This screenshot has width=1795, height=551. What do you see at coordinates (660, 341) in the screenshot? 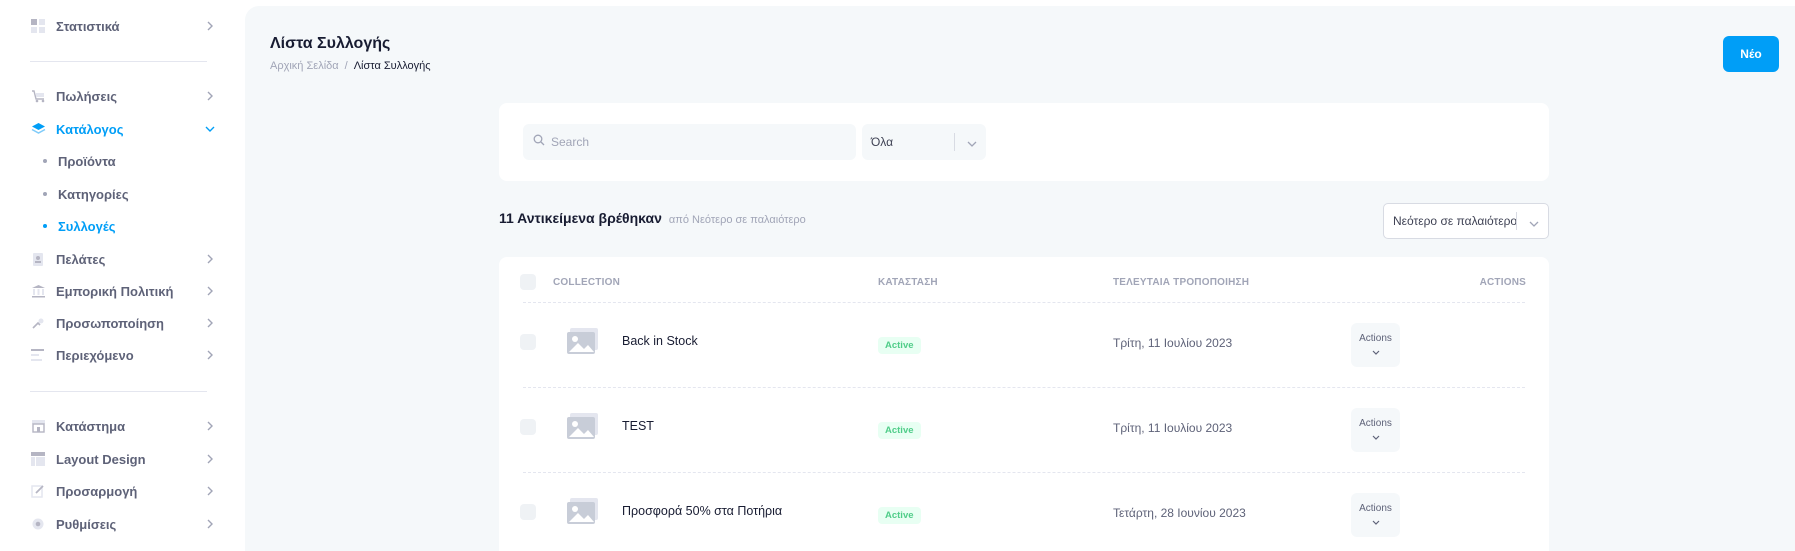
I see `collection-name: Back in Stock` at bounding box center [660, 341].